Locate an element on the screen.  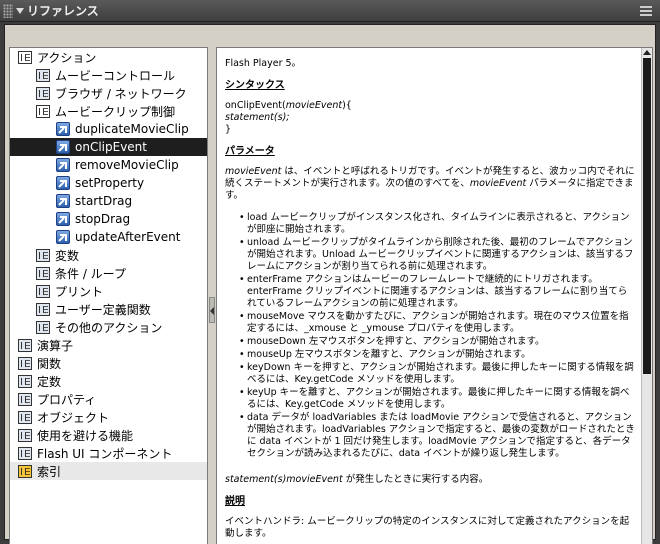
tree-item-label: プリント is located at coordinates (79, 291).